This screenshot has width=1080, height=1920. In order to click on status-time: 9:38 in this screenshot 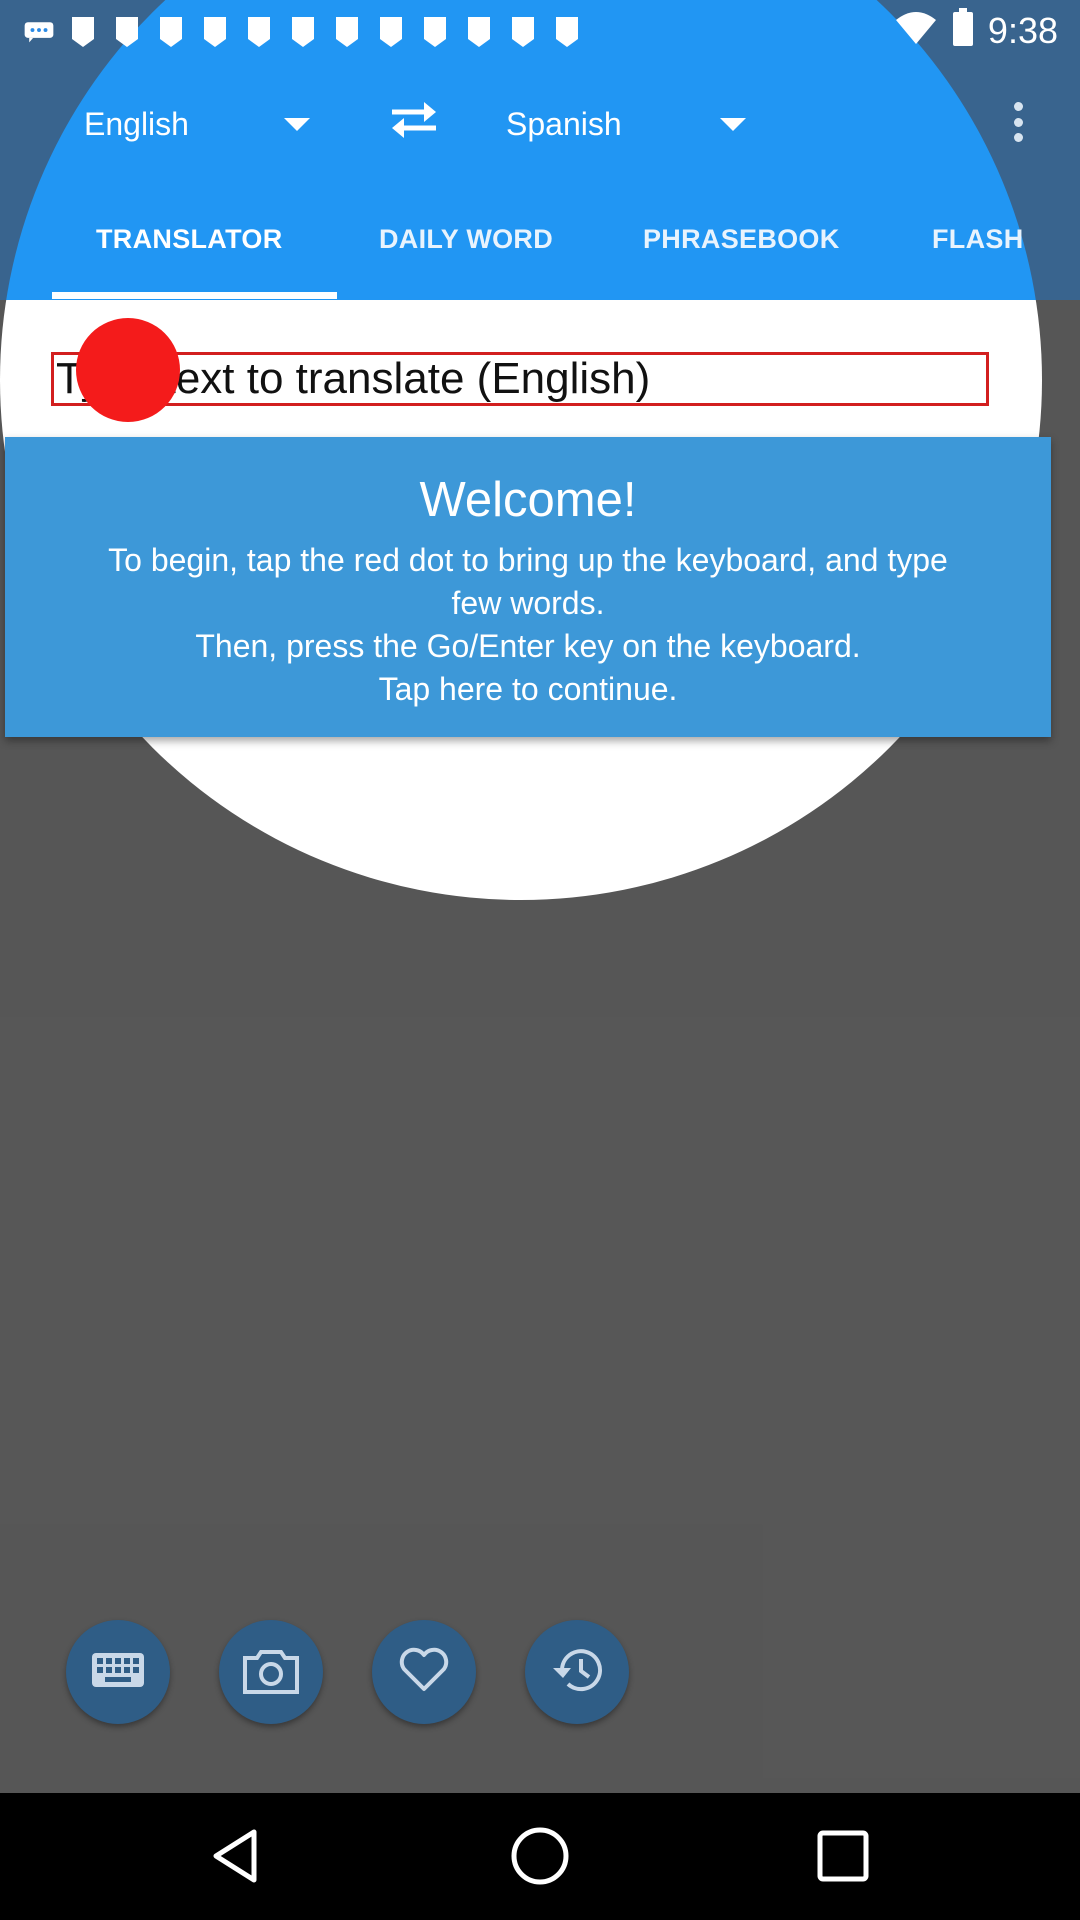, I will do `click(1022, 30)`.